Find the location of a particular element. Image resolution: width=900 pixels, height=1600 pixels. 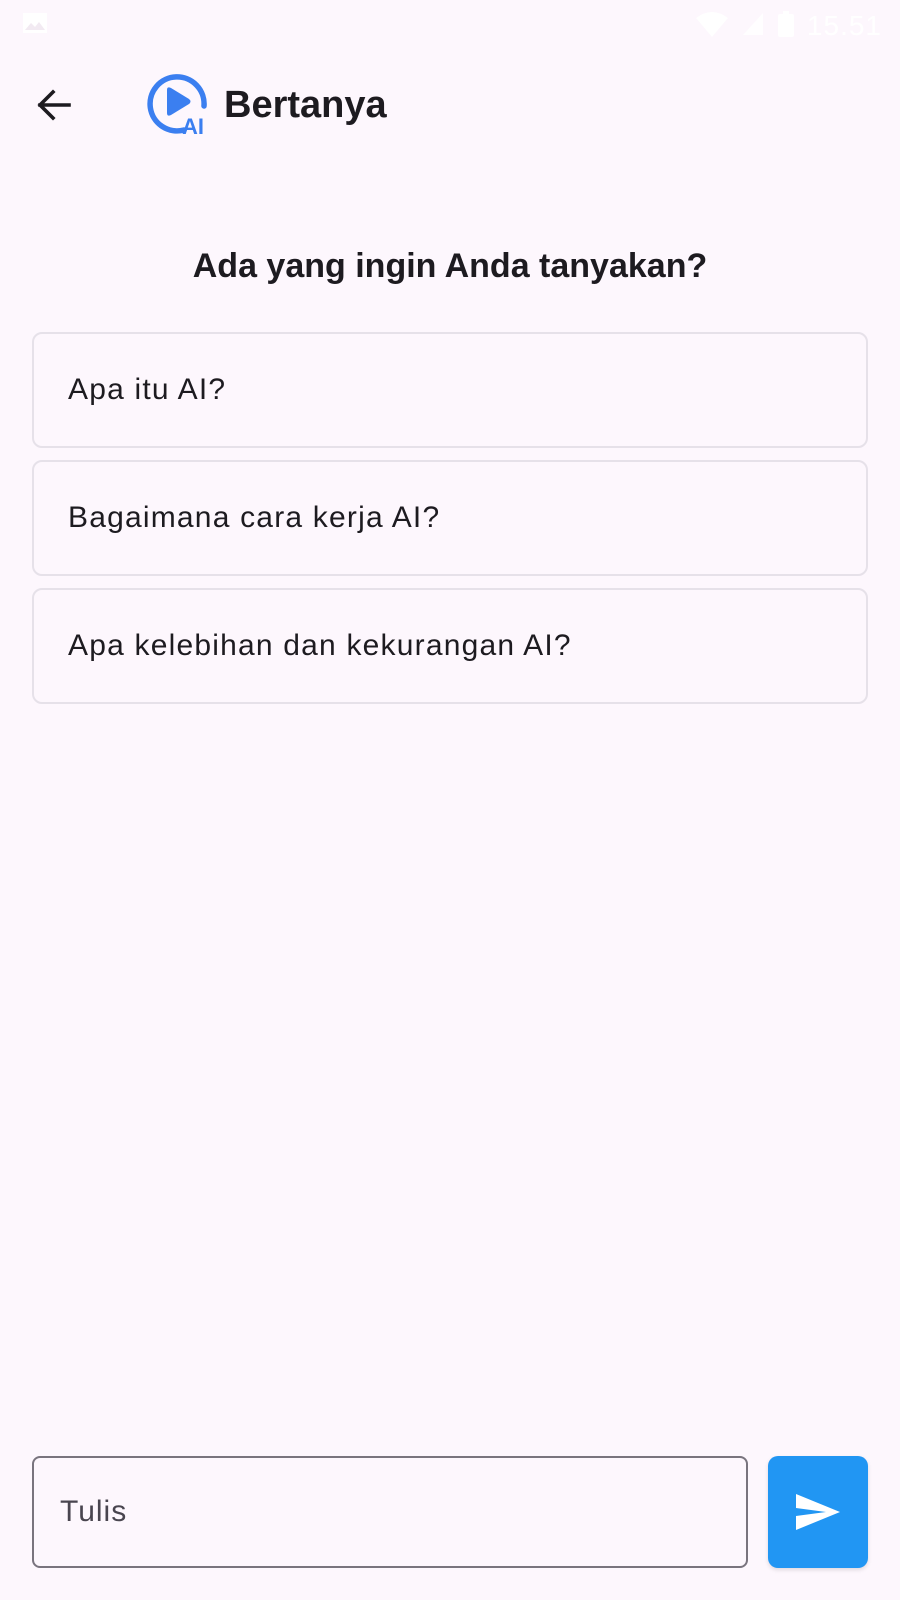

question-heading: Ada yang ingin Anda tanyakan? is located at coordinates (450, 266).